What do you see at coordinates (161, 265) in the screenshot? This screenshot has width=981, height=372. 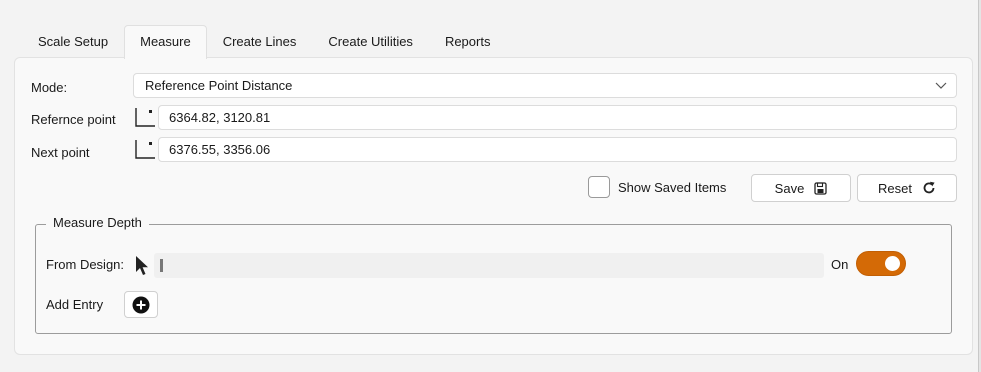 I see `slider-thumb` at bounding box center [161, 265].